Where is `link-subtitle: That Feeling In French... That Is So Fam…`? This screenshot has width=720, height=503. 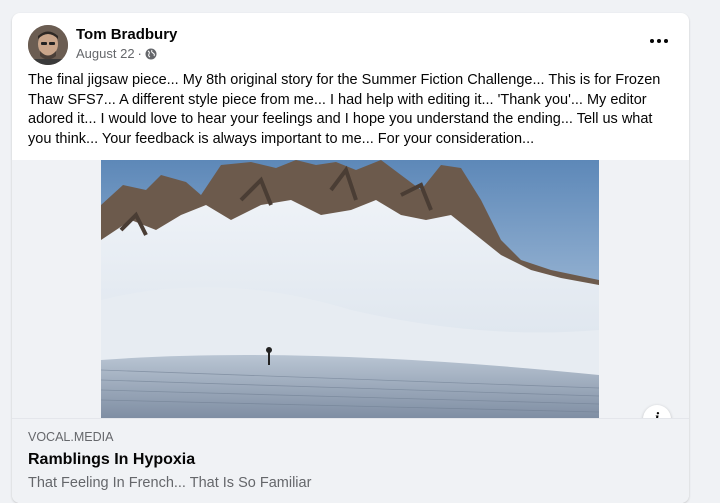 link-subtitle: That Feeling In French... That Is So Fam… is located at coordinates (170, 483).